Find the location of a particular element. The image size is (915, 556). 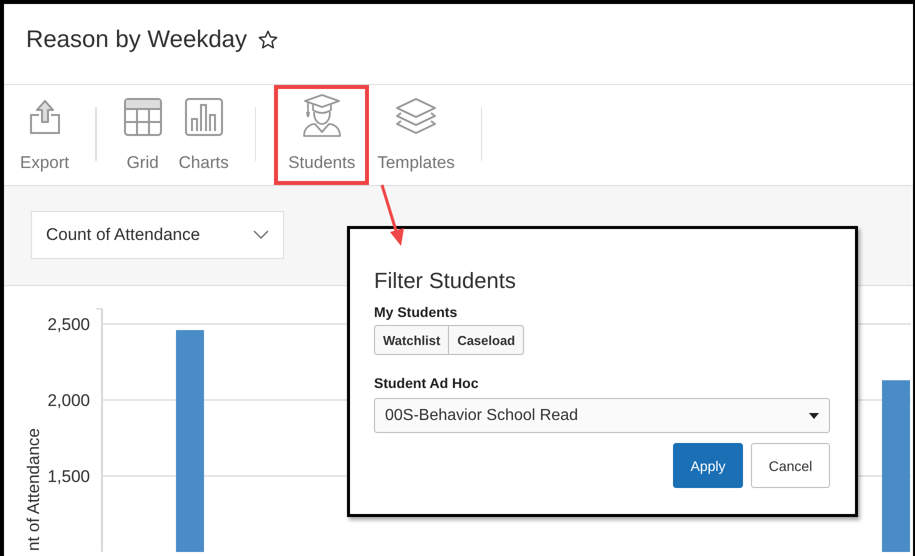

toolbar-button: Charts is located at coordinates (203, 135).